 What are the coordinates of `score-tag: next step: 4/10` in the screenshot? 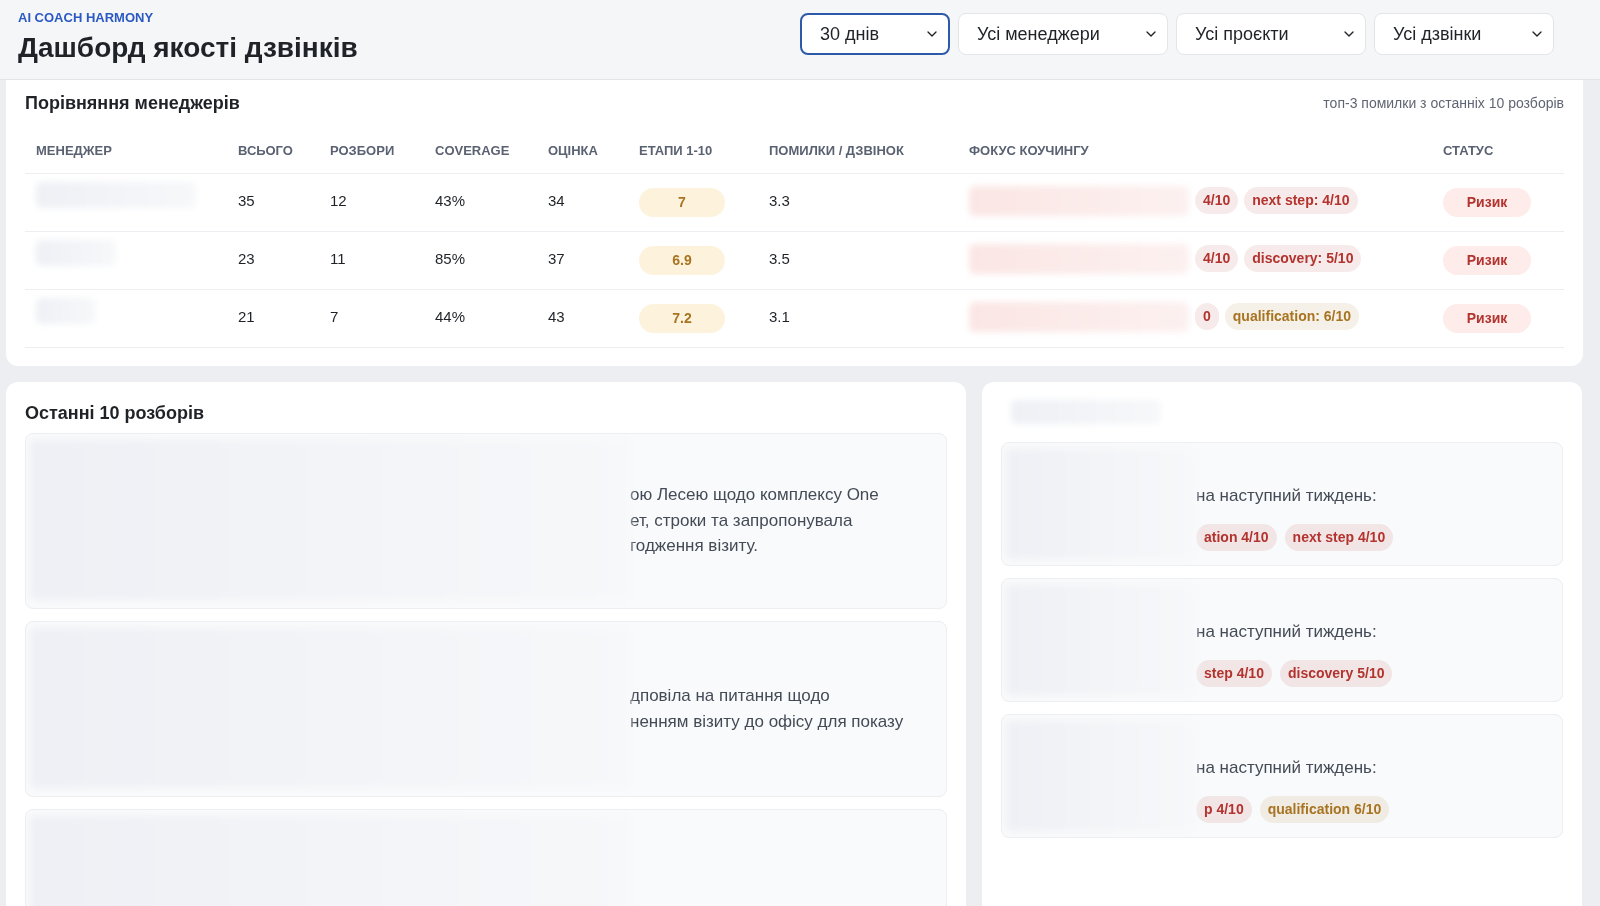 It's located at (1301, 200).